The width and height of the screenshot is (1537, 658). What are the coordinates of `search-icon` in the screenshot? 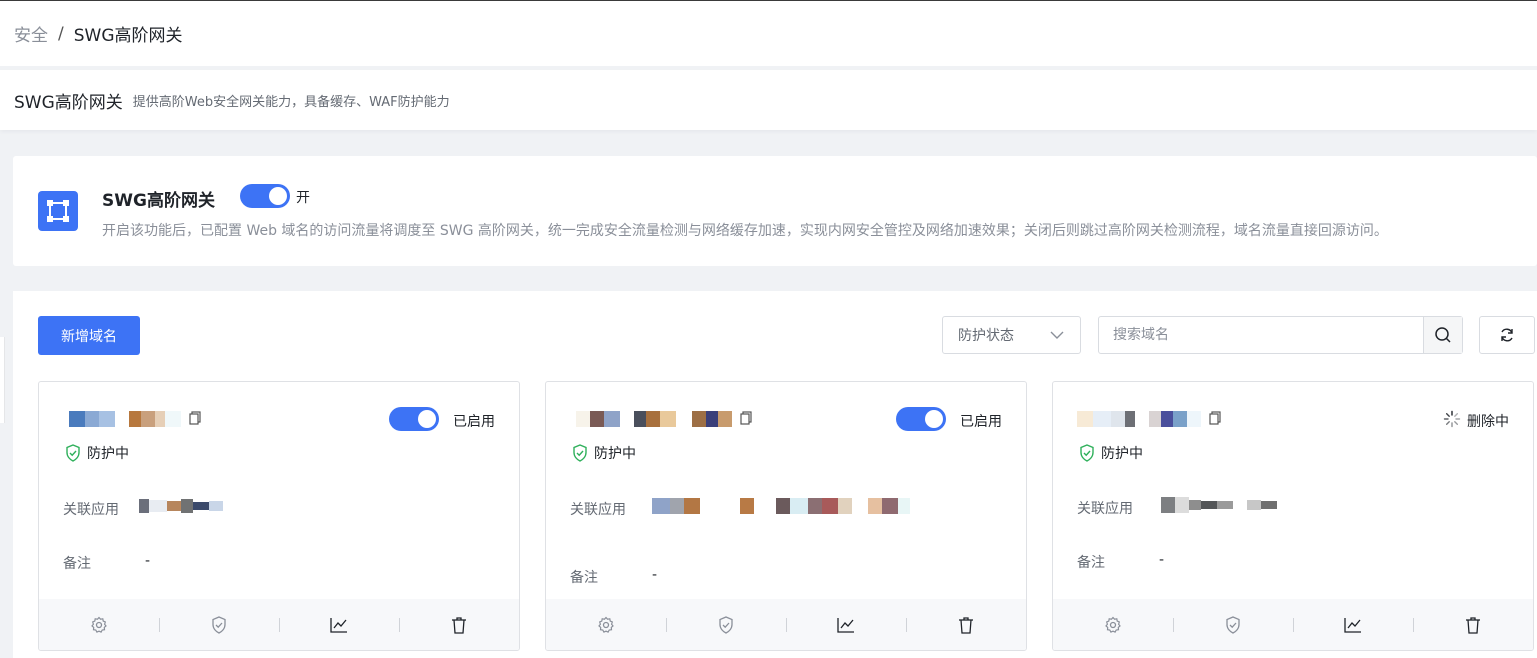 It's located at (1443, 335).